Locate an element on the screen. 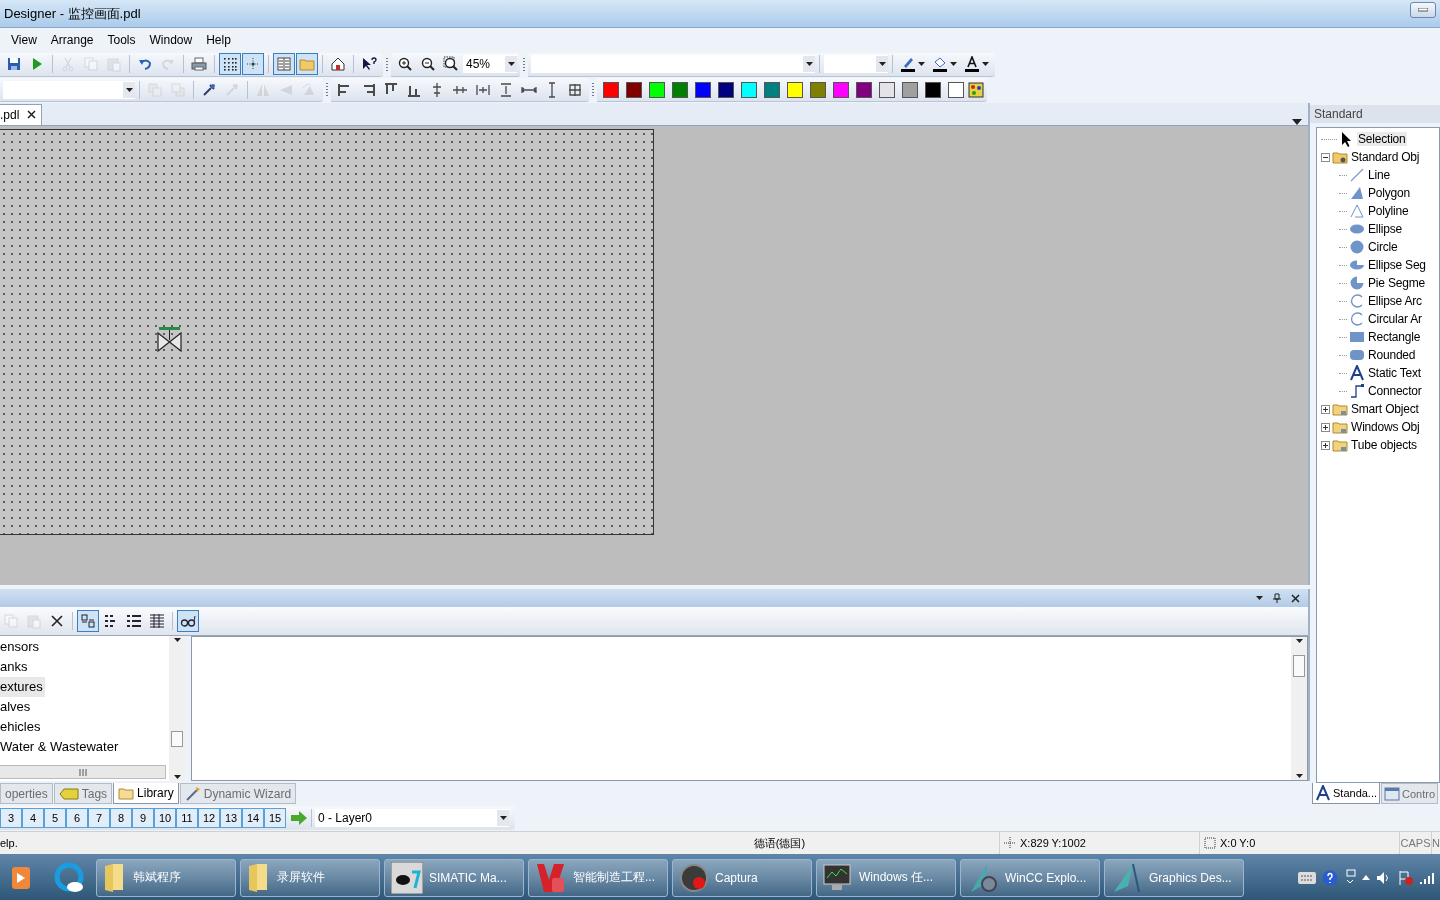 This screenshot has width=1440, height=900. document-tab: .pdl is located at coordinates (21, 114).